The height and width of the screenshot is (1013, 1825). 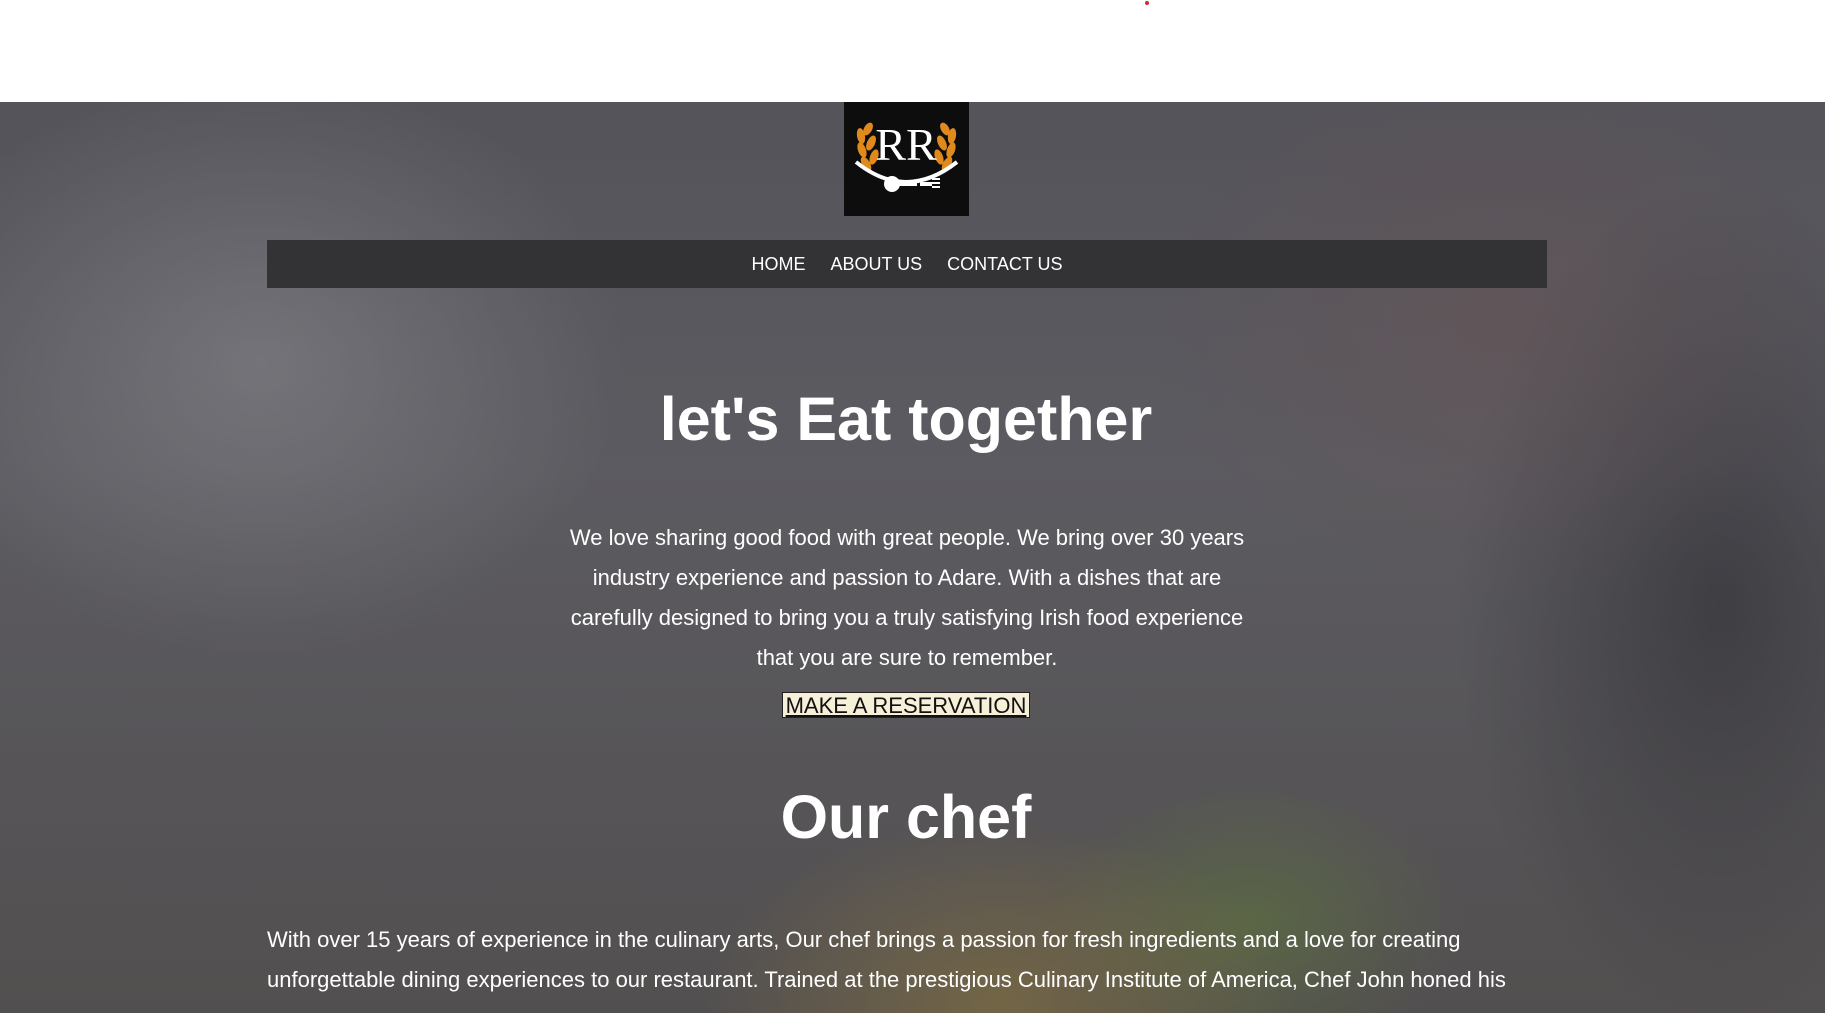 What do you see at coordinates (906, 705) in the screenshot?
I see `make-reservation-button: MAKE A RESERVATION` at bounding box center [906, 705].